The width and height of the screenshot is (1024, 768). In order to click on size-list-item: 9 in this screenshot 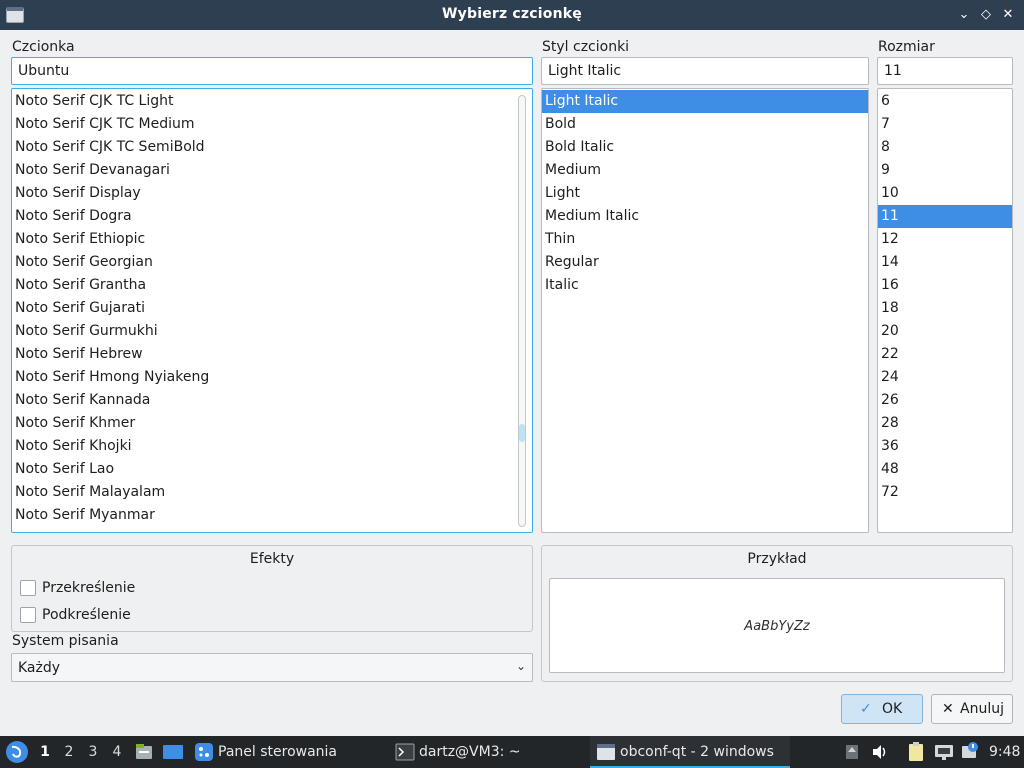, I will do `click(945, 170)`.